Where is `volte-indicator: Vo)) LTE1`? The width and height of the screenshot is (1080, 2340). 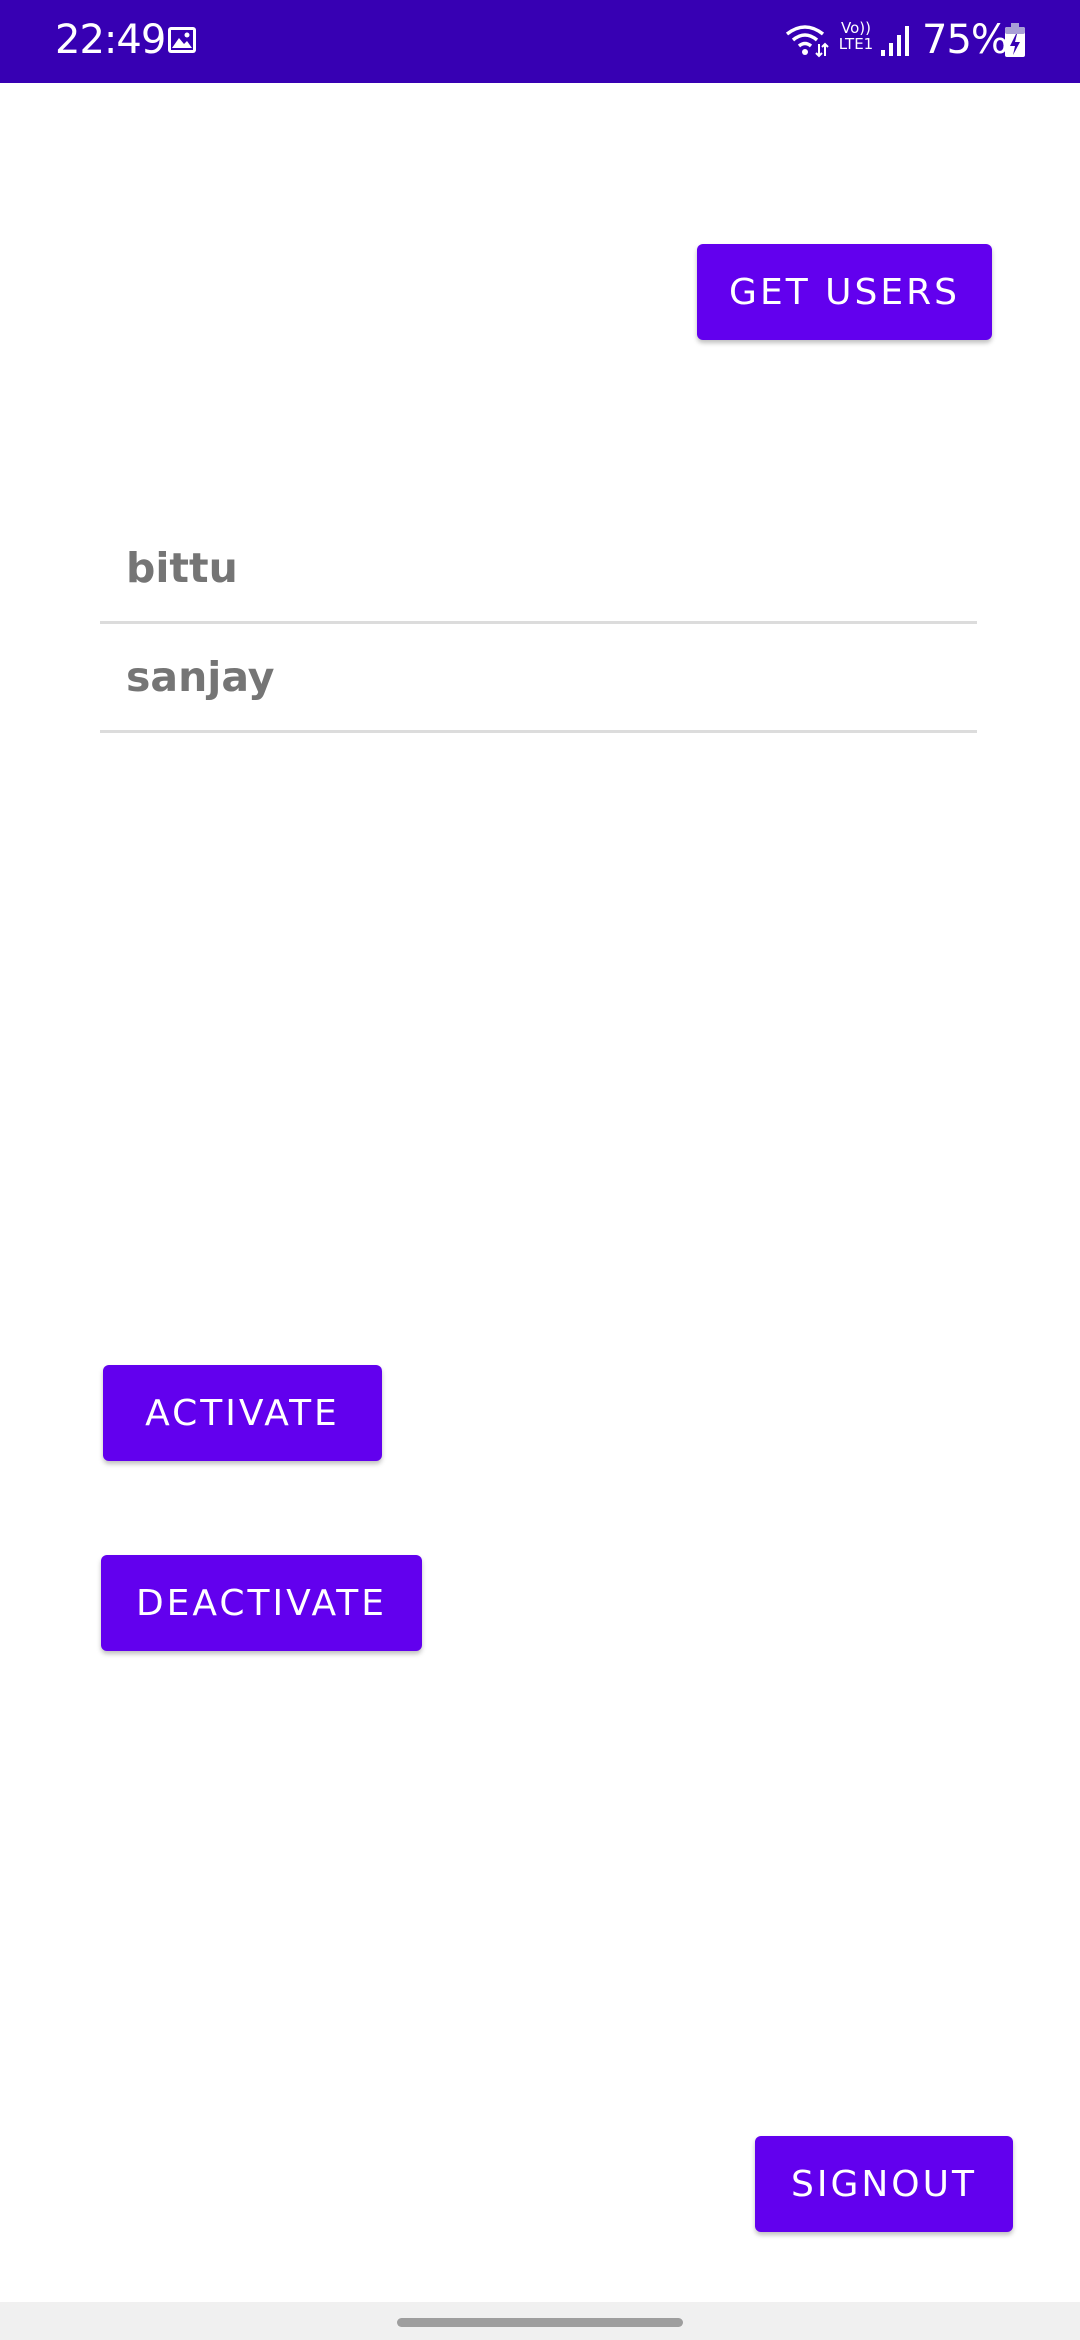
volte-indicator: Vo)) LTE1 is located at coordinates (856, 36).